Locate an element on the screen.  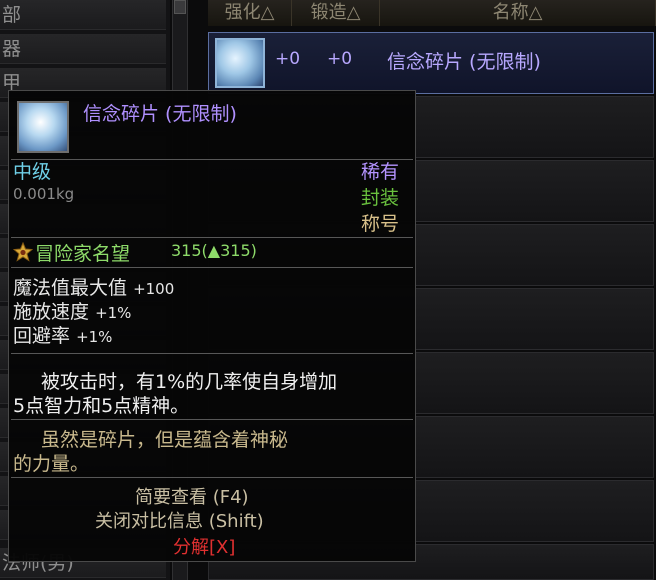
category-item: 部 is located at coordinates (83, 15).